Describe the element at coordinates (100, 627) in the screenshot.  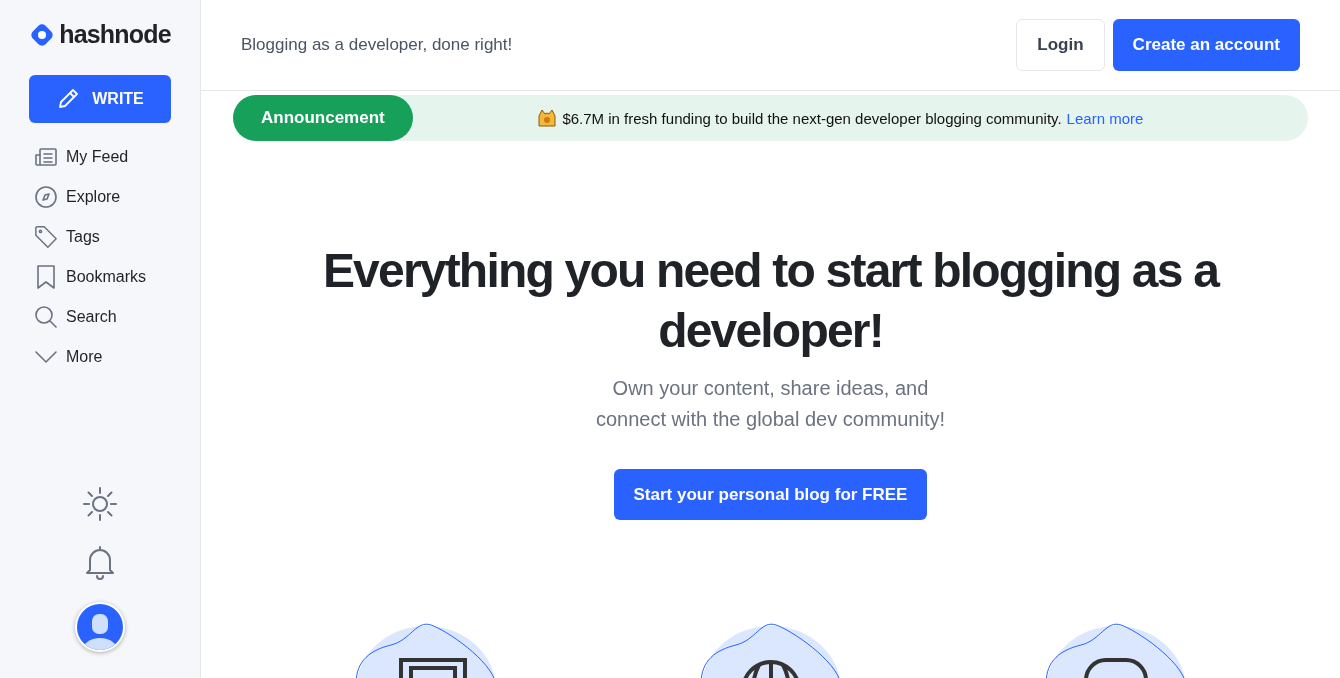
I see `user-avatar` at that location.